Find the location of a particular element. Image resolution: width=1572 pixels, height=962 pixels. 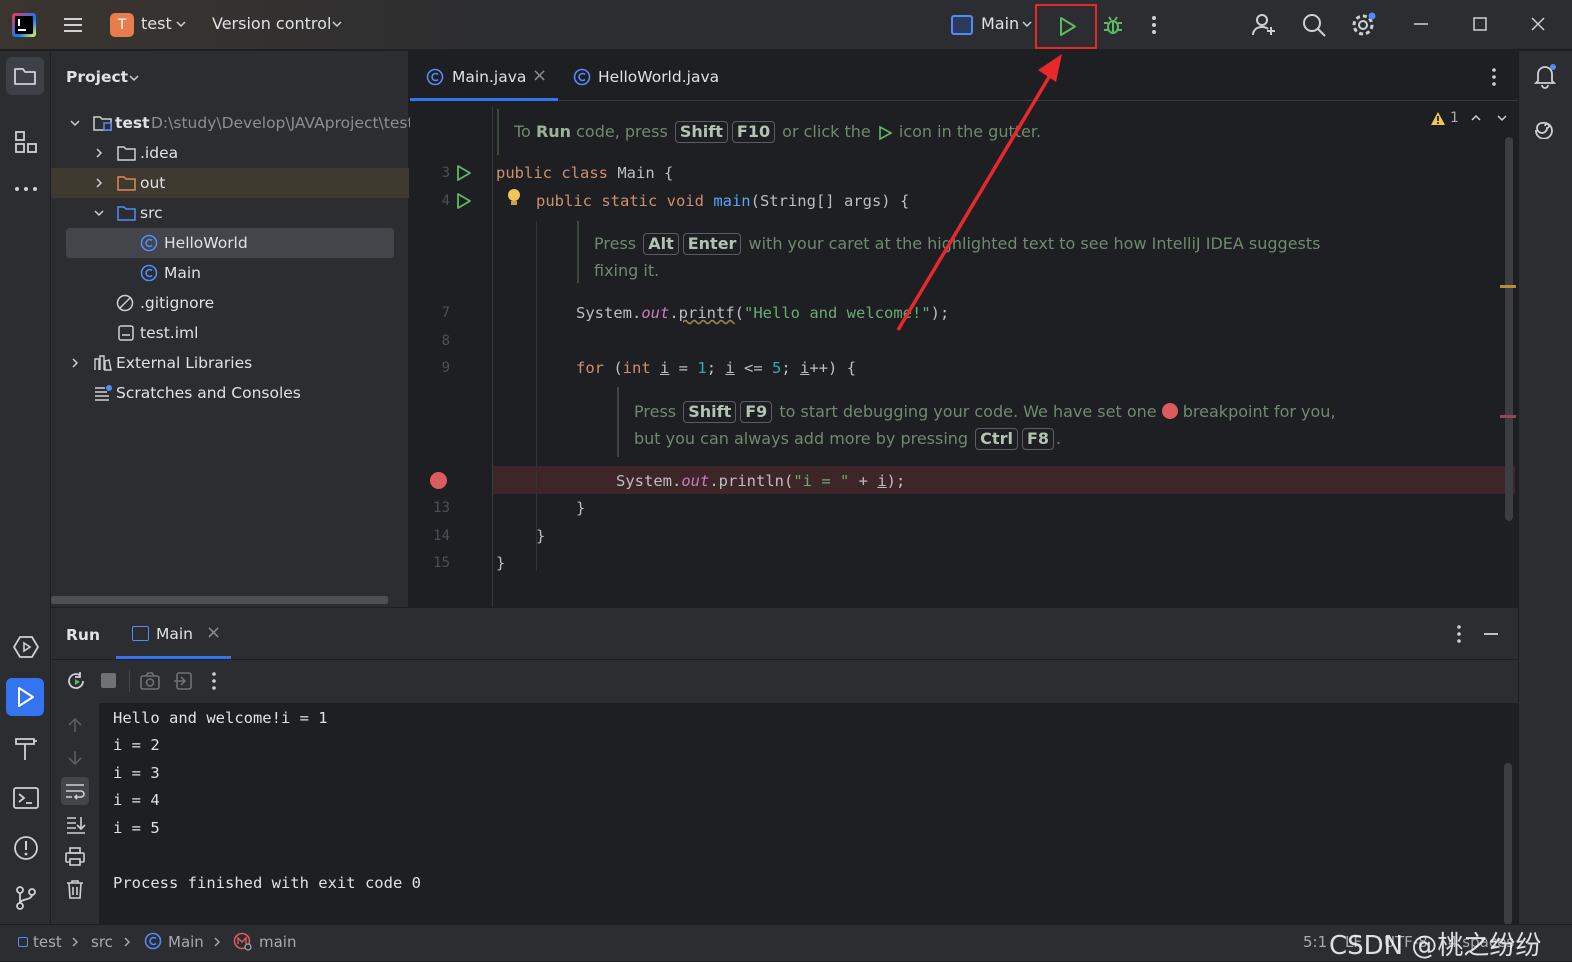

print-icon is located at coordinates (75, 856).